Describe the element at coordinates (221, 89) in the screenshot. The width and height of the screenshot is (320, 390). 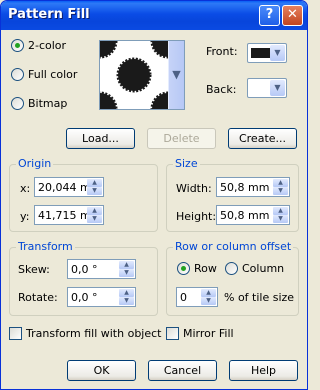
I see `back-label: Back:` at that location.